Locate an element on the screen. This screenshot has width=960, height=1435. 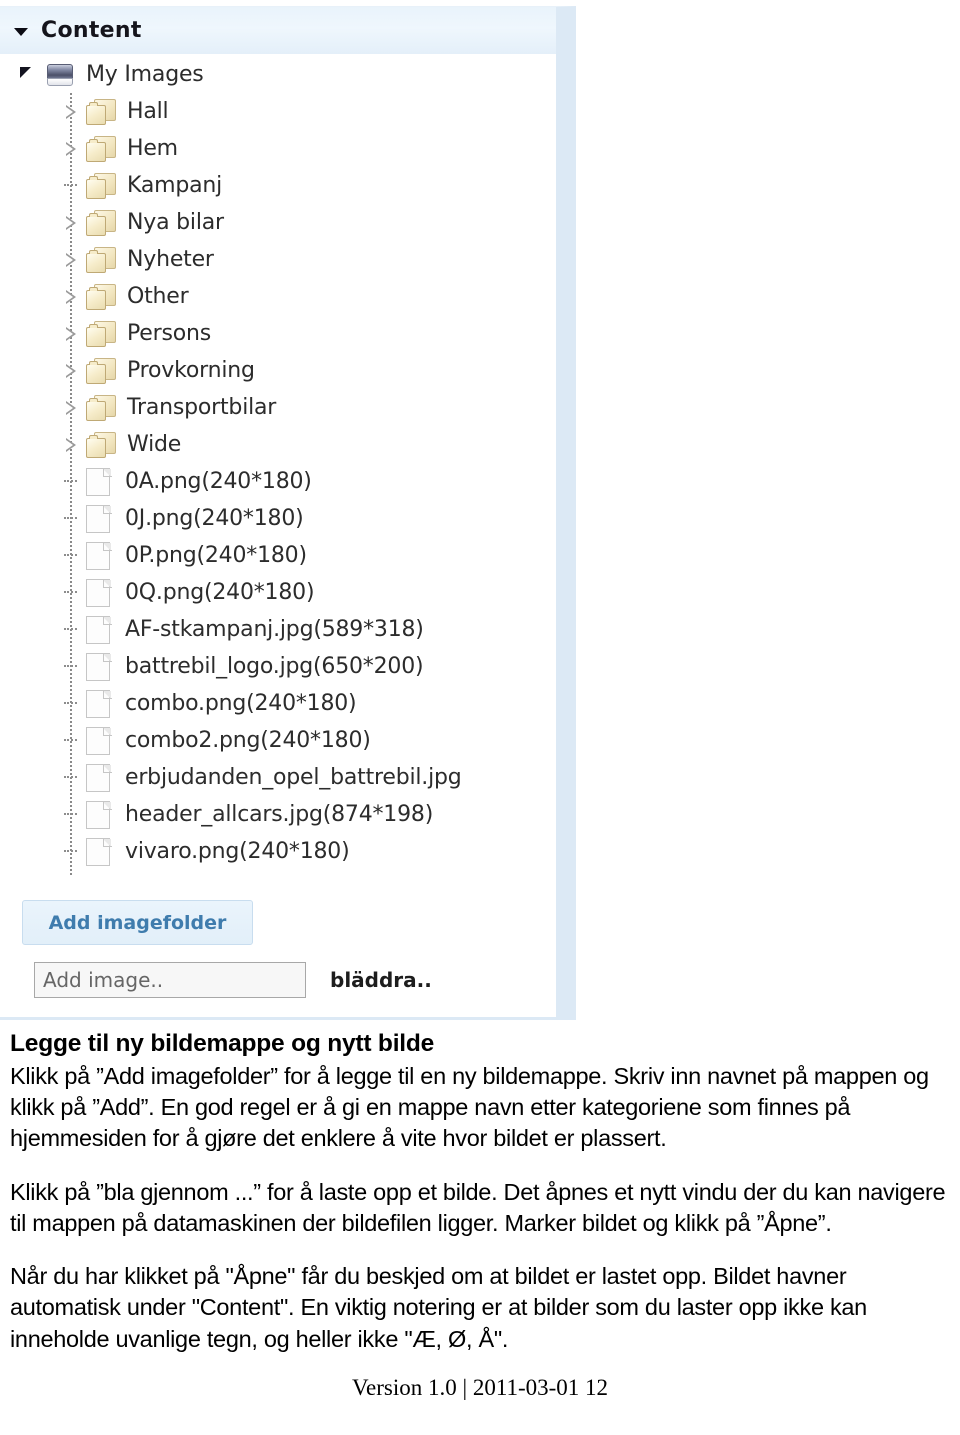
tree-item-label: AF-stkampanj.jpg(589*318) is located at coordinates (274, 629).